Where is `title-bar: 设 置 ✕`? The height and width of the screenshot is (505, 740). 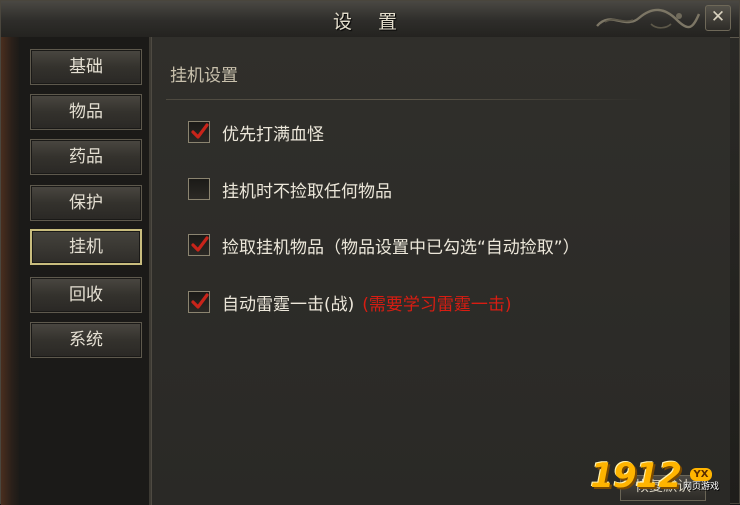 title-bar: 设 置 ✕ is located at coordinates (370, 19).